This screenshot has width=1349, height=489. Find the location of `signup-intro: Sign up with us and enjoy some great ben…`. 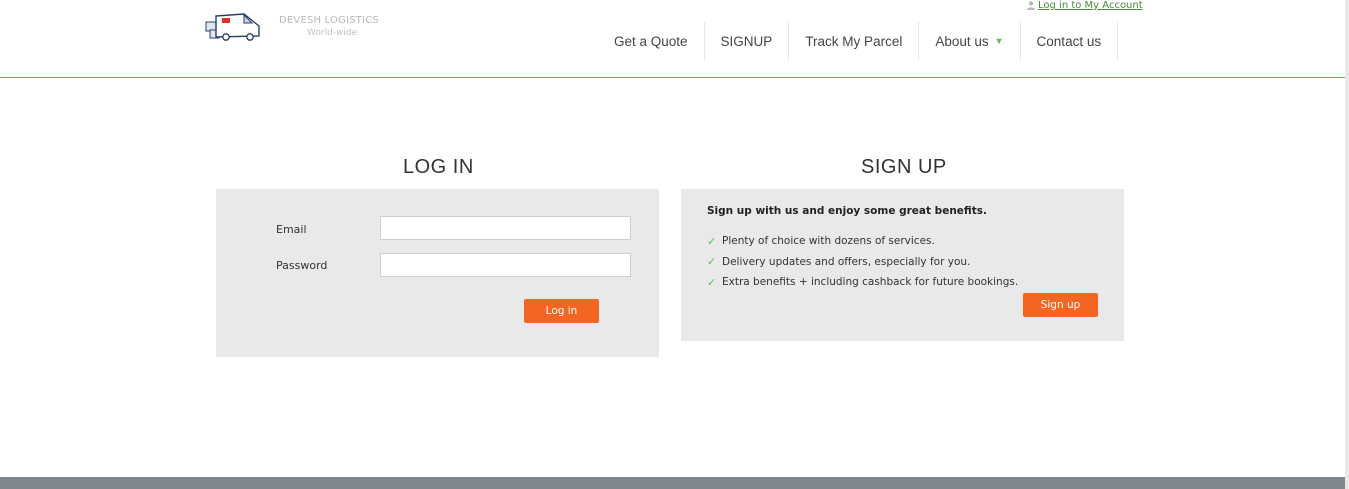

signup-intro: Sign up with us and enjoy some great ben… is located at coordinates (847, 211).